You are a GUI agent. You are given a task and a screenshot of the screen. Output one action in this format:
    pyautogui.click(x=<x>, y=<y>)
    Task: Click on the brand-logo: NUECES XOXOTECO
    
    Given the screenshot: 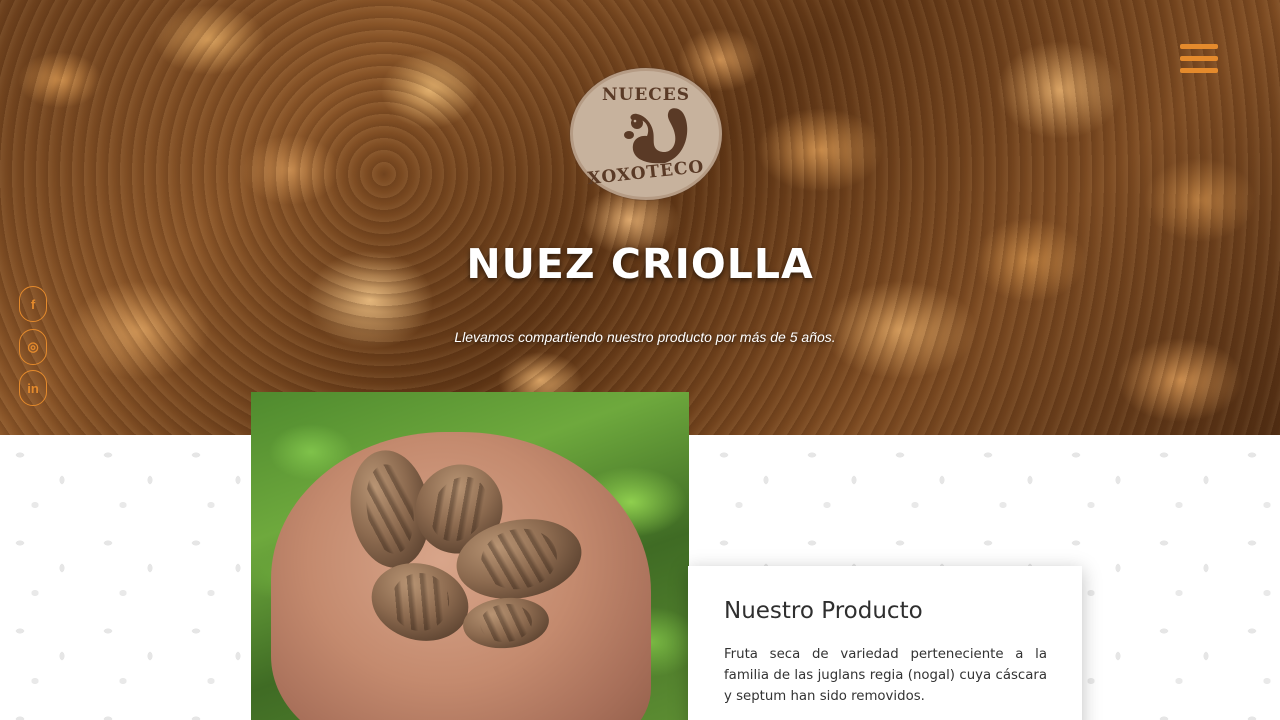 What is the action you would take?
    pyautogui.click(x=646, y=134)
    